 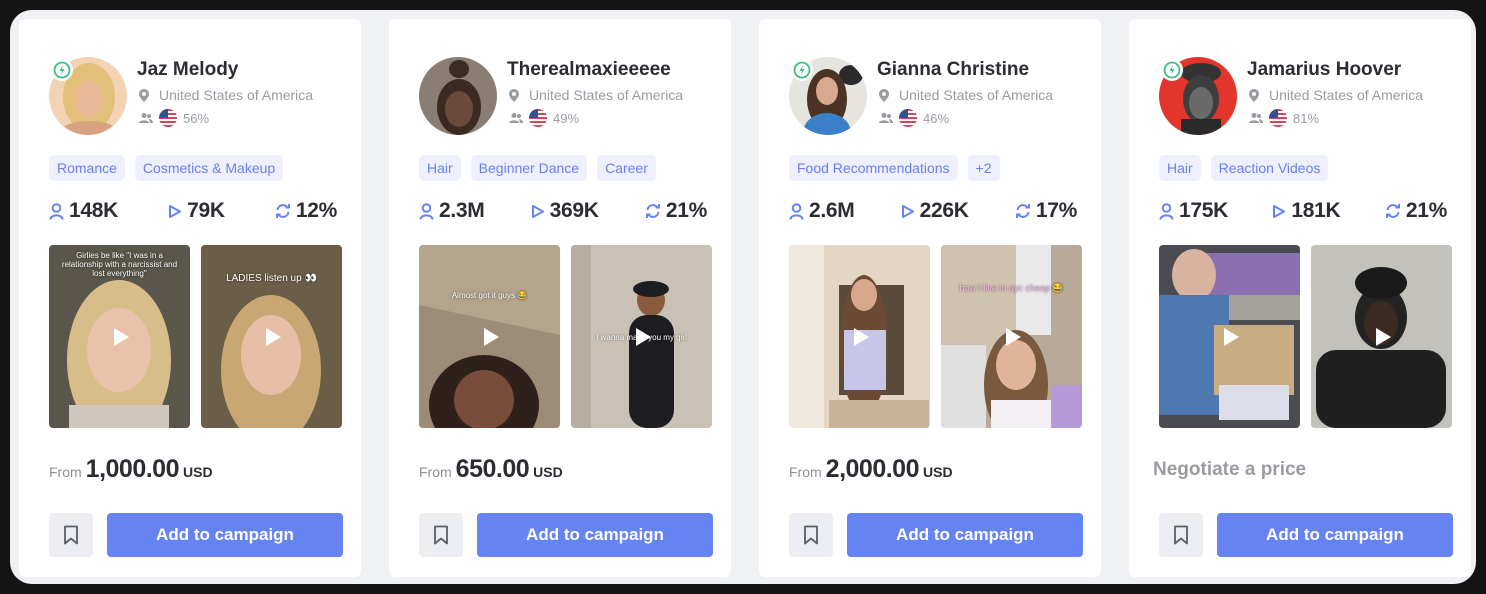 What do you see at coordinates (1269, 168) in the screenshot?
I see `tag: Reaction Videos` at bounding box center [1269, 168].